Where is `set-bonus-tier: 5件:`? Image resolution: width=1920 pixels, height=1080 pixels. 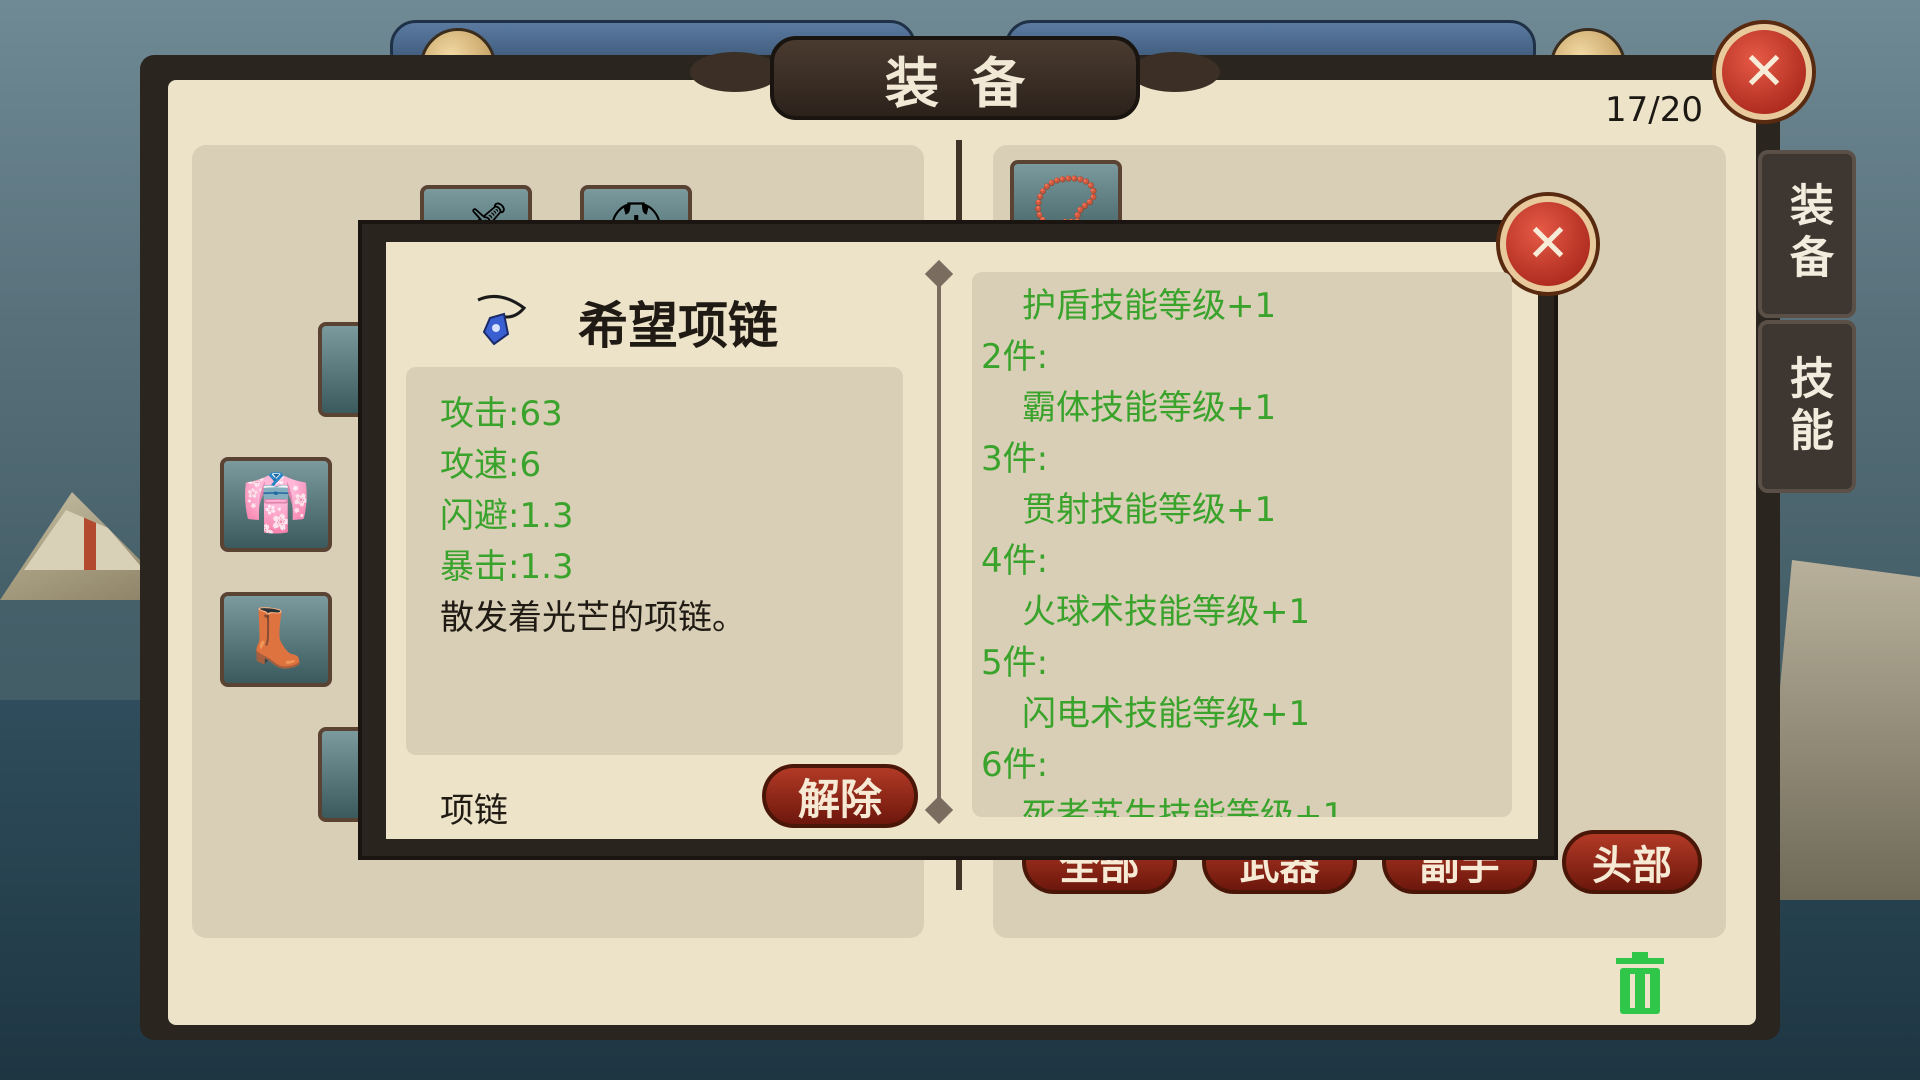 set-bonus-tier: 5件: is located at coordinates (1015, 663).